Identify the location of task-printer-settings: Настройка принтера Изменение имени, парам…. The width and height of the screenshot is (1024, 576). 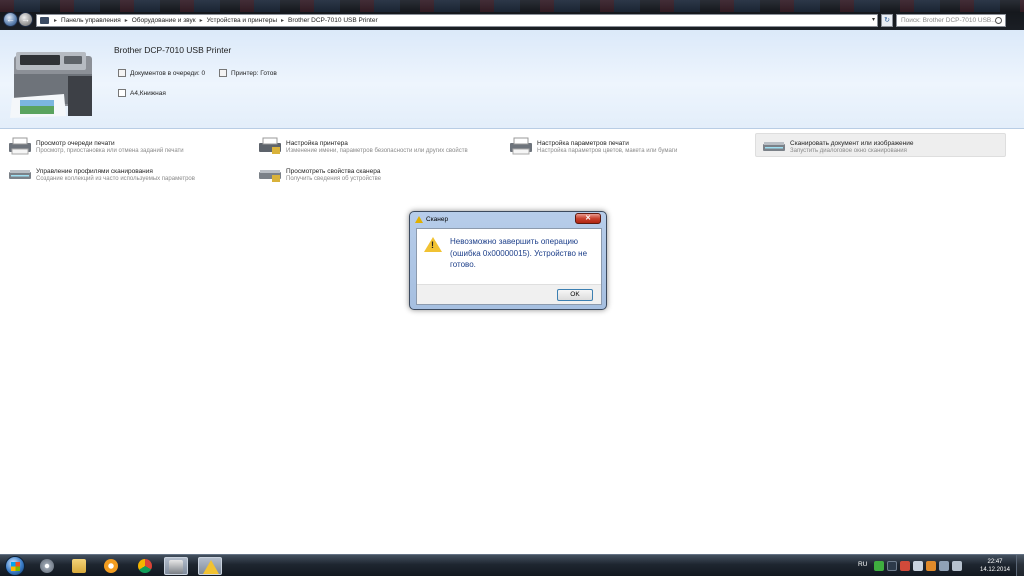
(374, 147).